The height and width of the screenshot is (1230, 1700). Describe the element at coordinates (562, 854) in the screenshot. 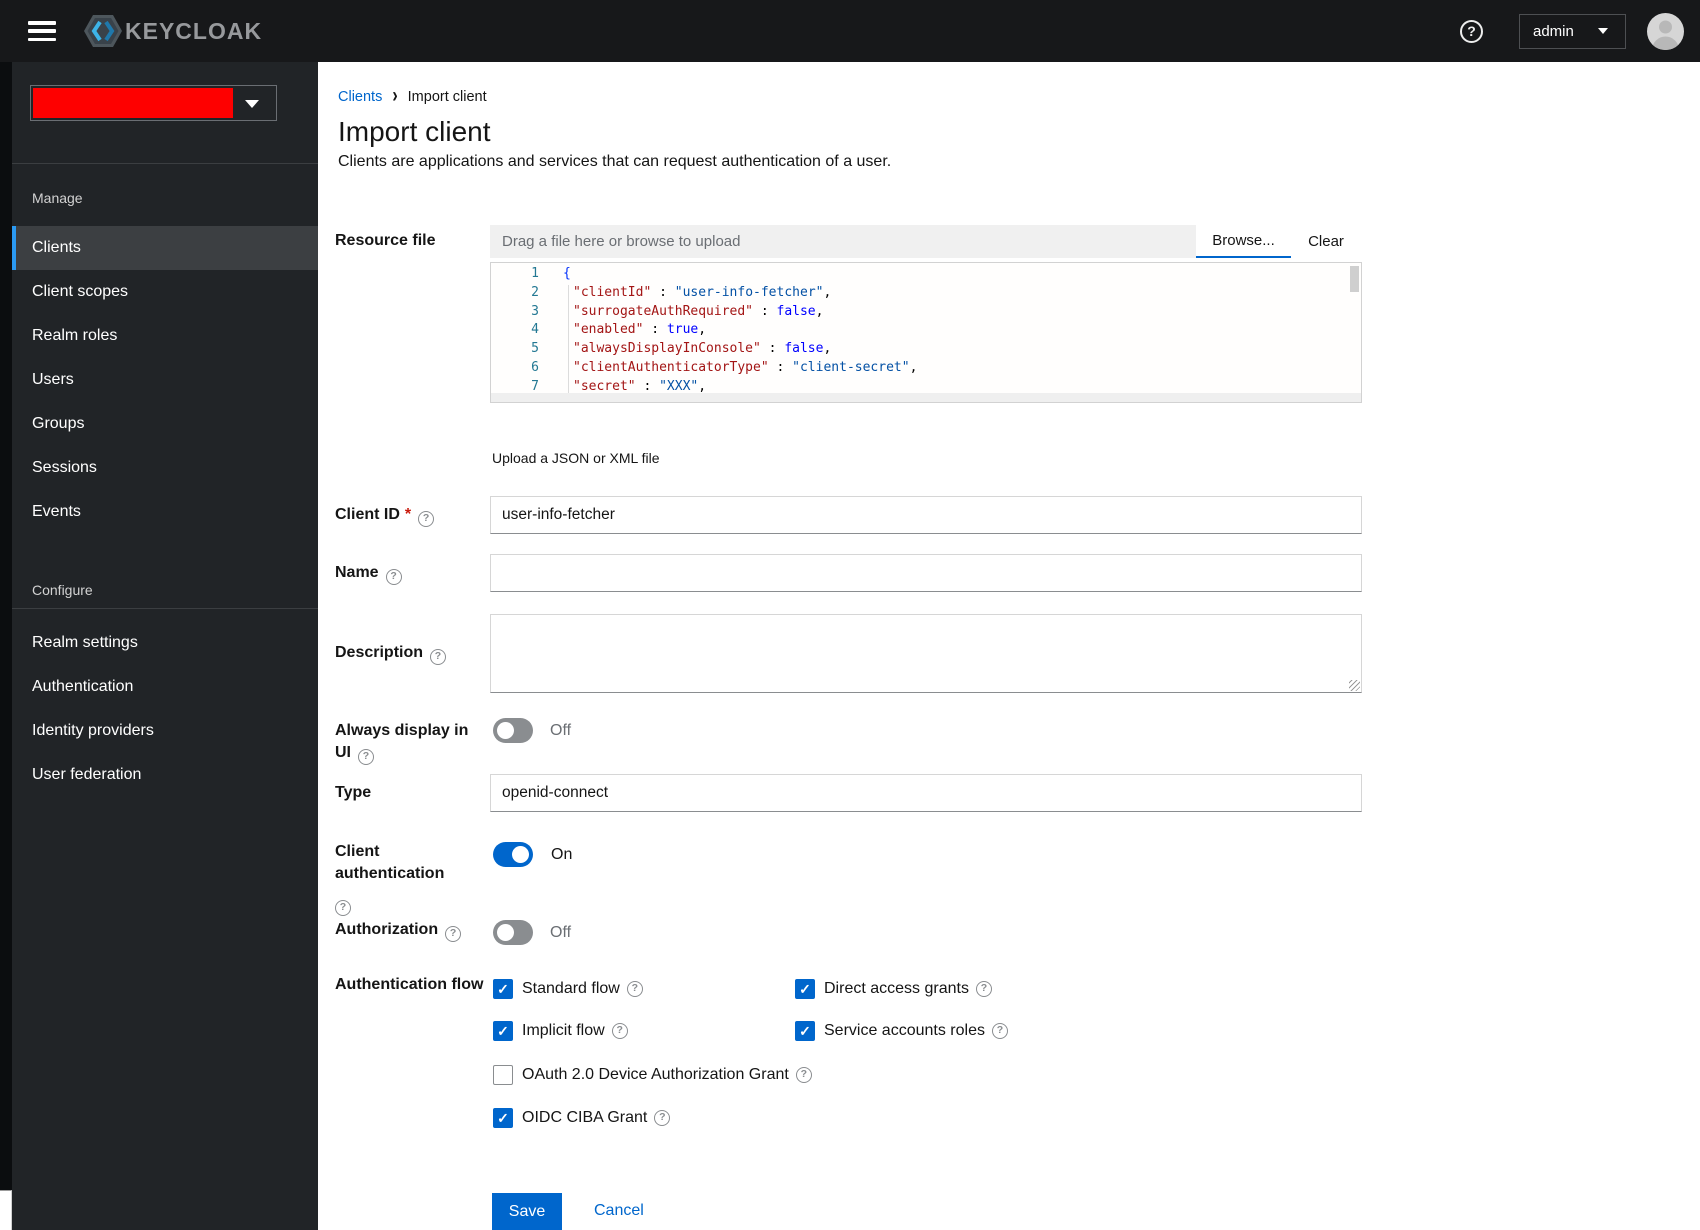

I see `toggle-state-label: On` at that location.